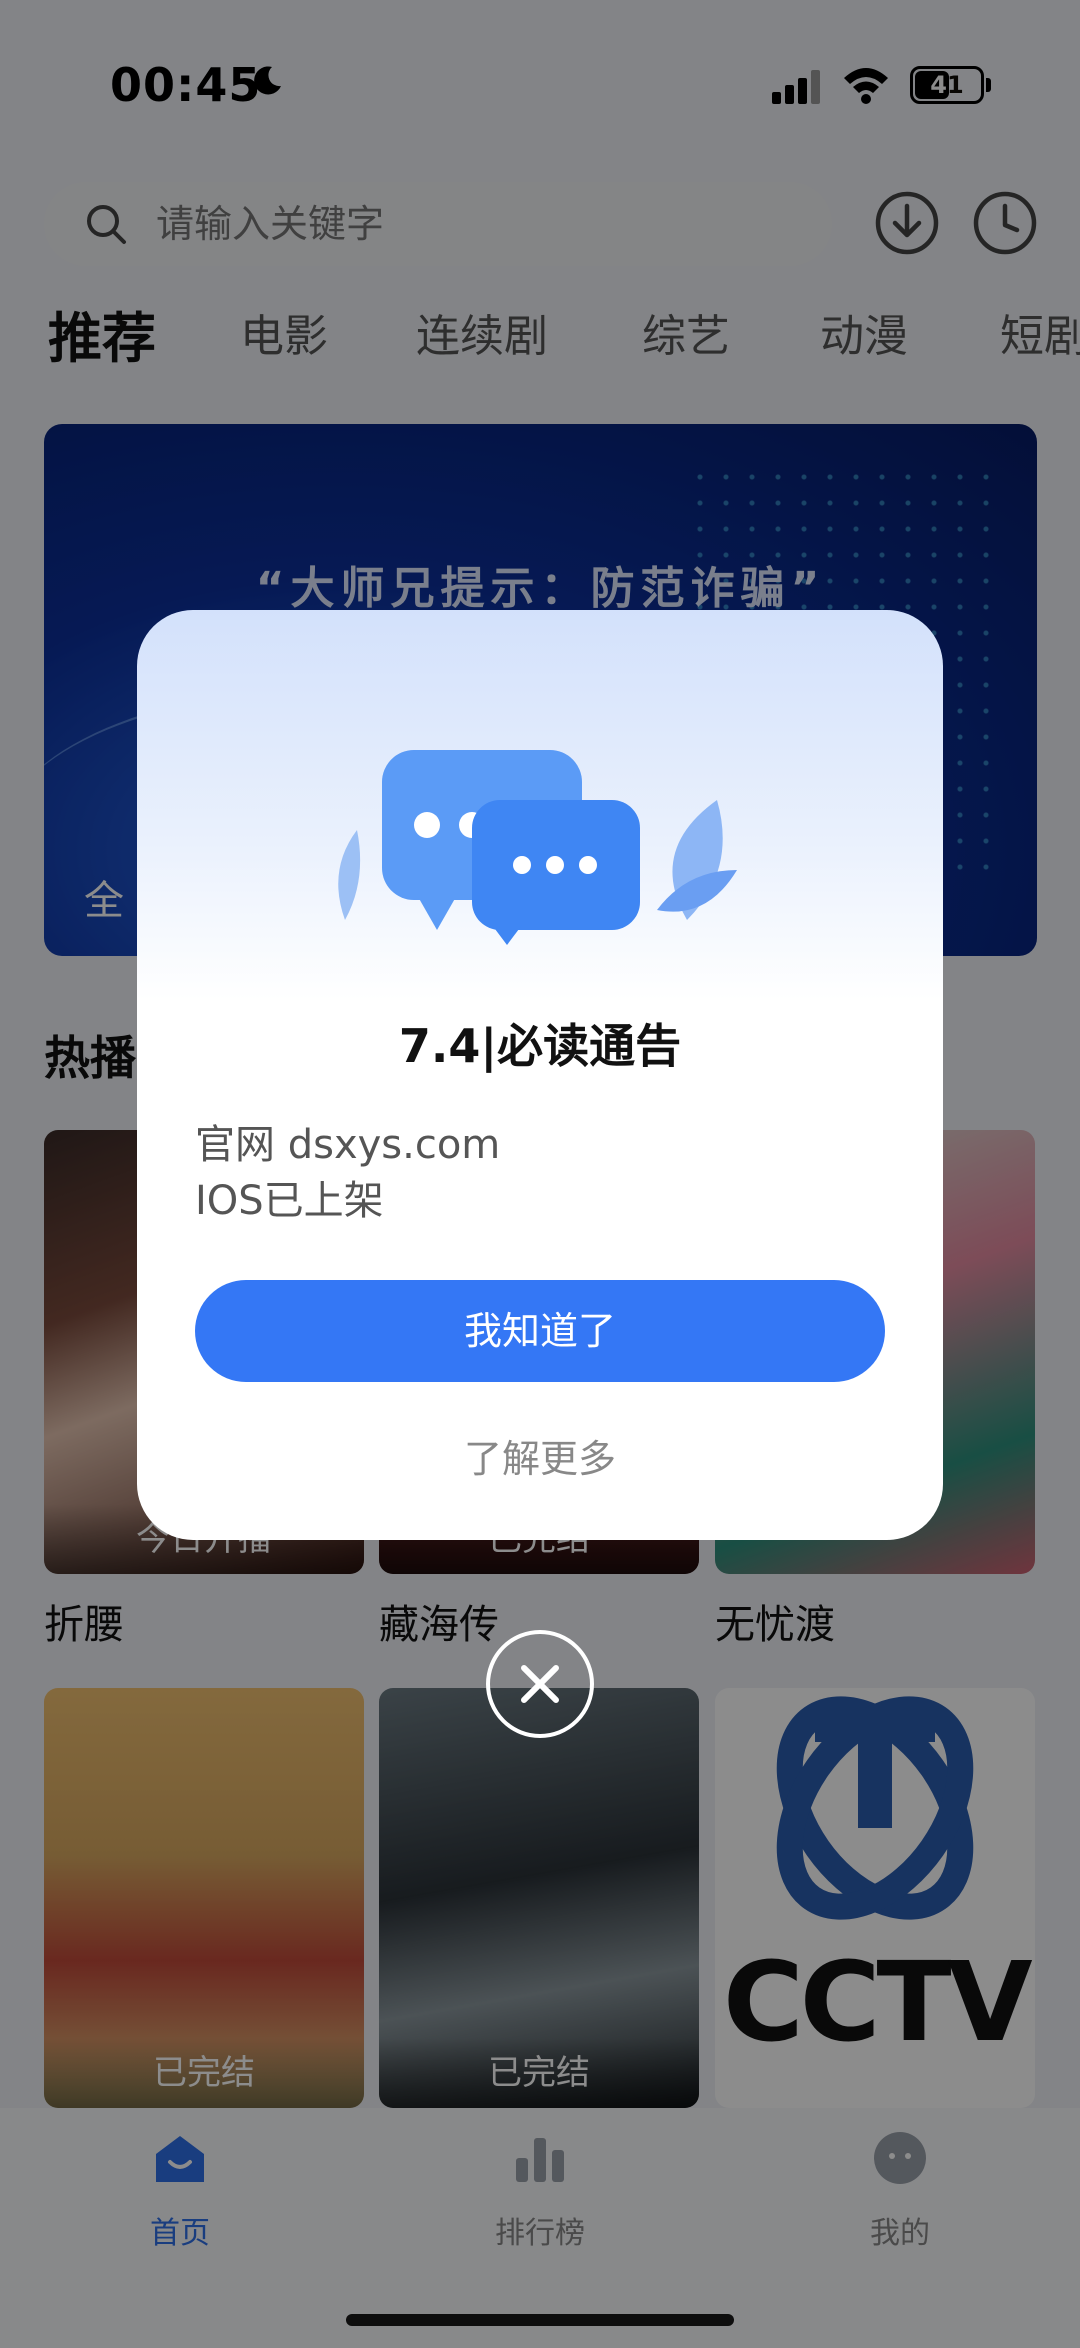 The width and height of the screenshot is (1080, 2348). What do you see at coordinates (537, 847) in the screenshot?
I see `chat-bubbles-icon` at bounding box center [537, 847].